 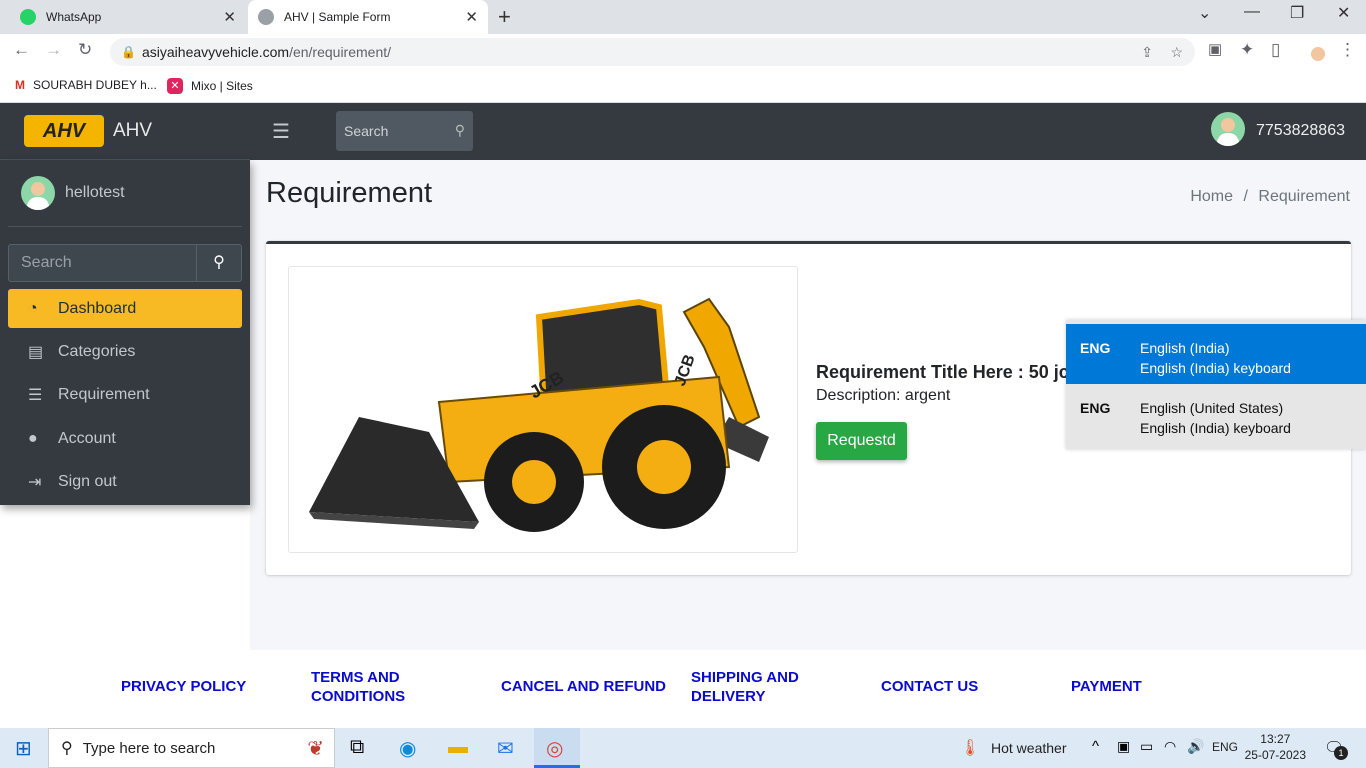 I want to click on mixo-icon: ✕, so click(x=175, y=86).